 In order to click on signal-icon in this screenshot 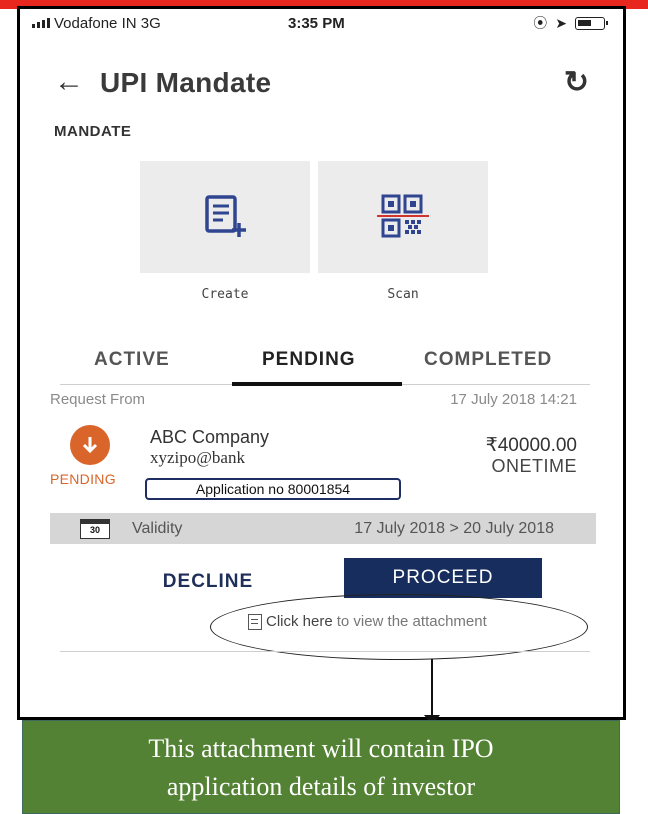, I will do `click(41, 23)`.